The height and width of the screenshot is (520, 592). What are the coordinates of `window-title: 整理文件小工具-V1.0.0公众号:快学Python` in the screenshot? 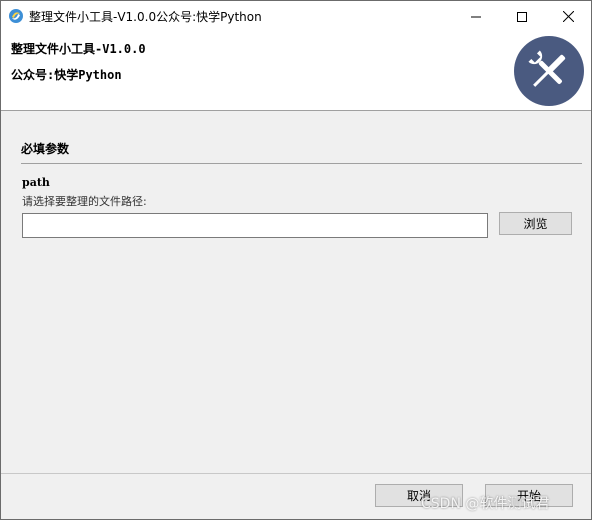 It's located at (145, 17).